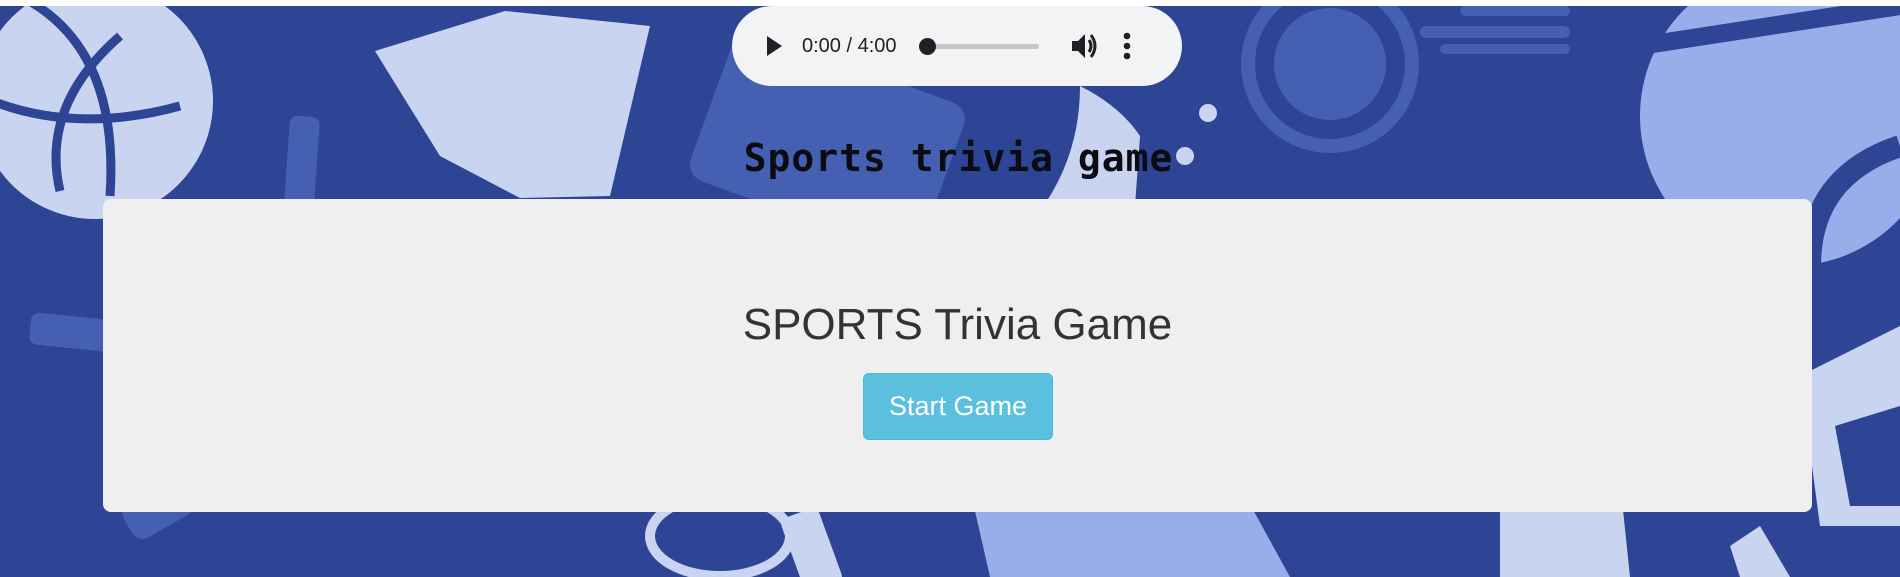 This screenshot has height=577, width=1900. Describe the element at coordinates (958, 158) in the screenshot. I see `page-title: Sports trivia game` at that location.